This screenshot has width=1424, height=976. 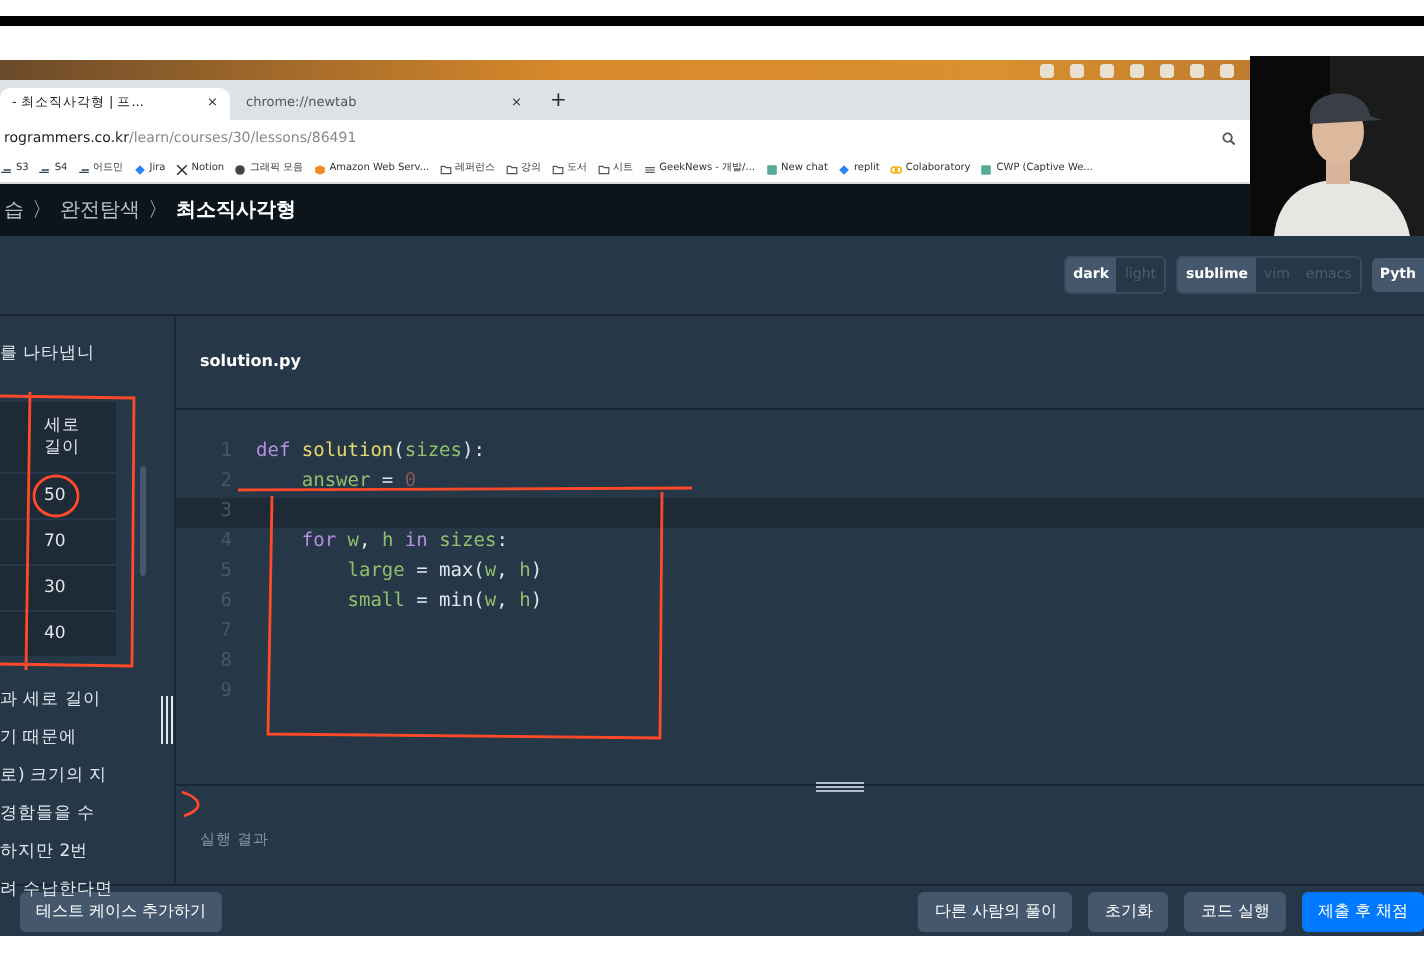 I want to click on problem-text: 하지만 2번, so click(x=45, y=853).